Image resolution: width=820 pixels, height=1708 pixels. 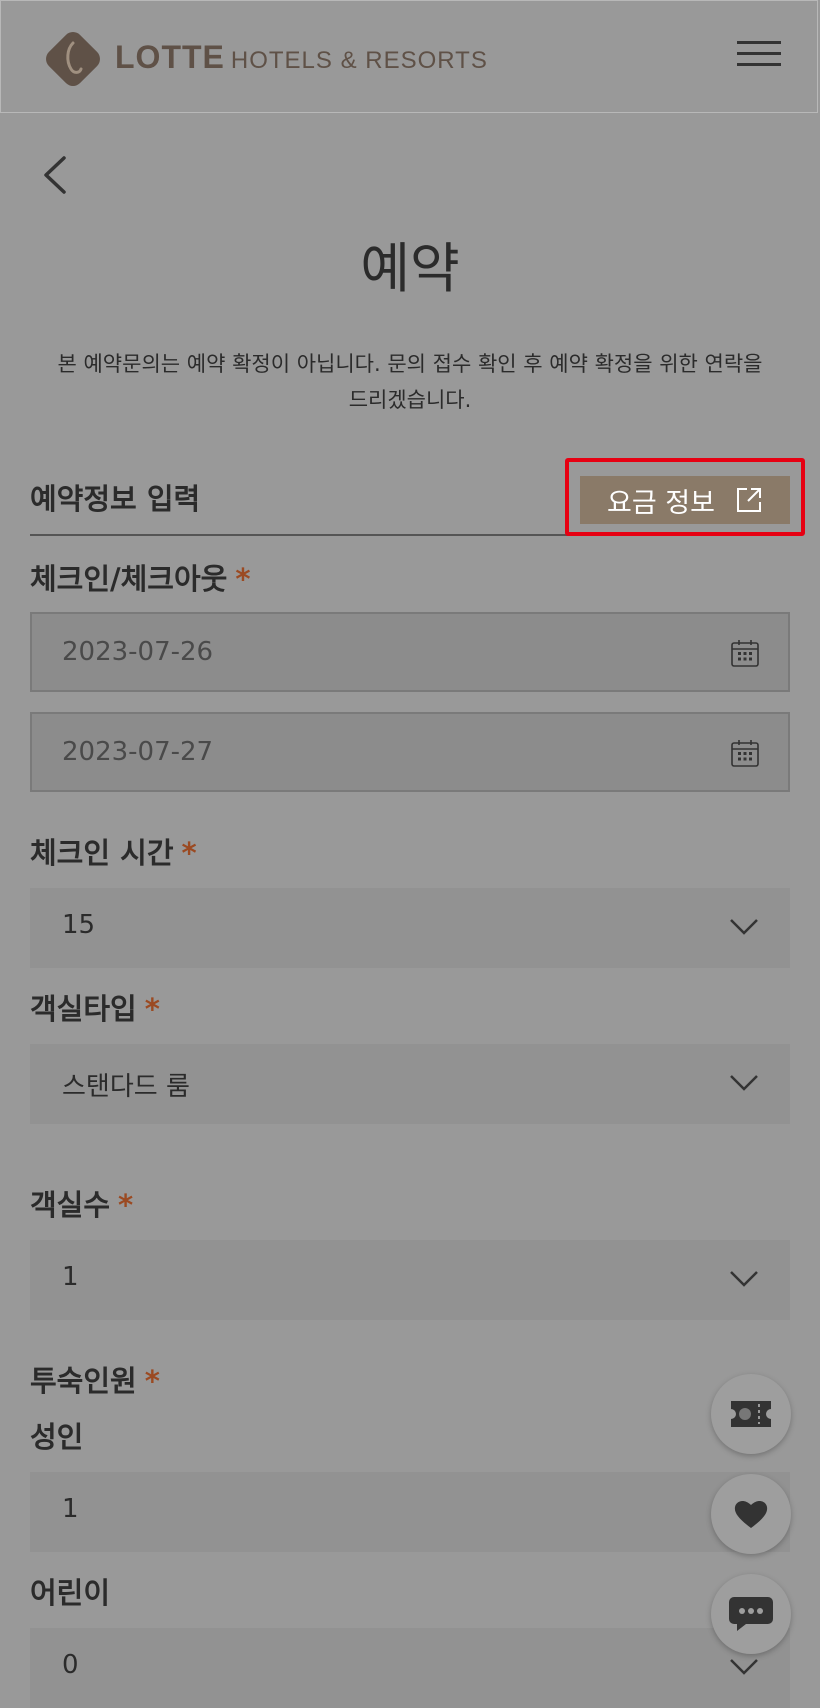 I want to click on checkin-time-value: 15, so click(x=79, y=925).